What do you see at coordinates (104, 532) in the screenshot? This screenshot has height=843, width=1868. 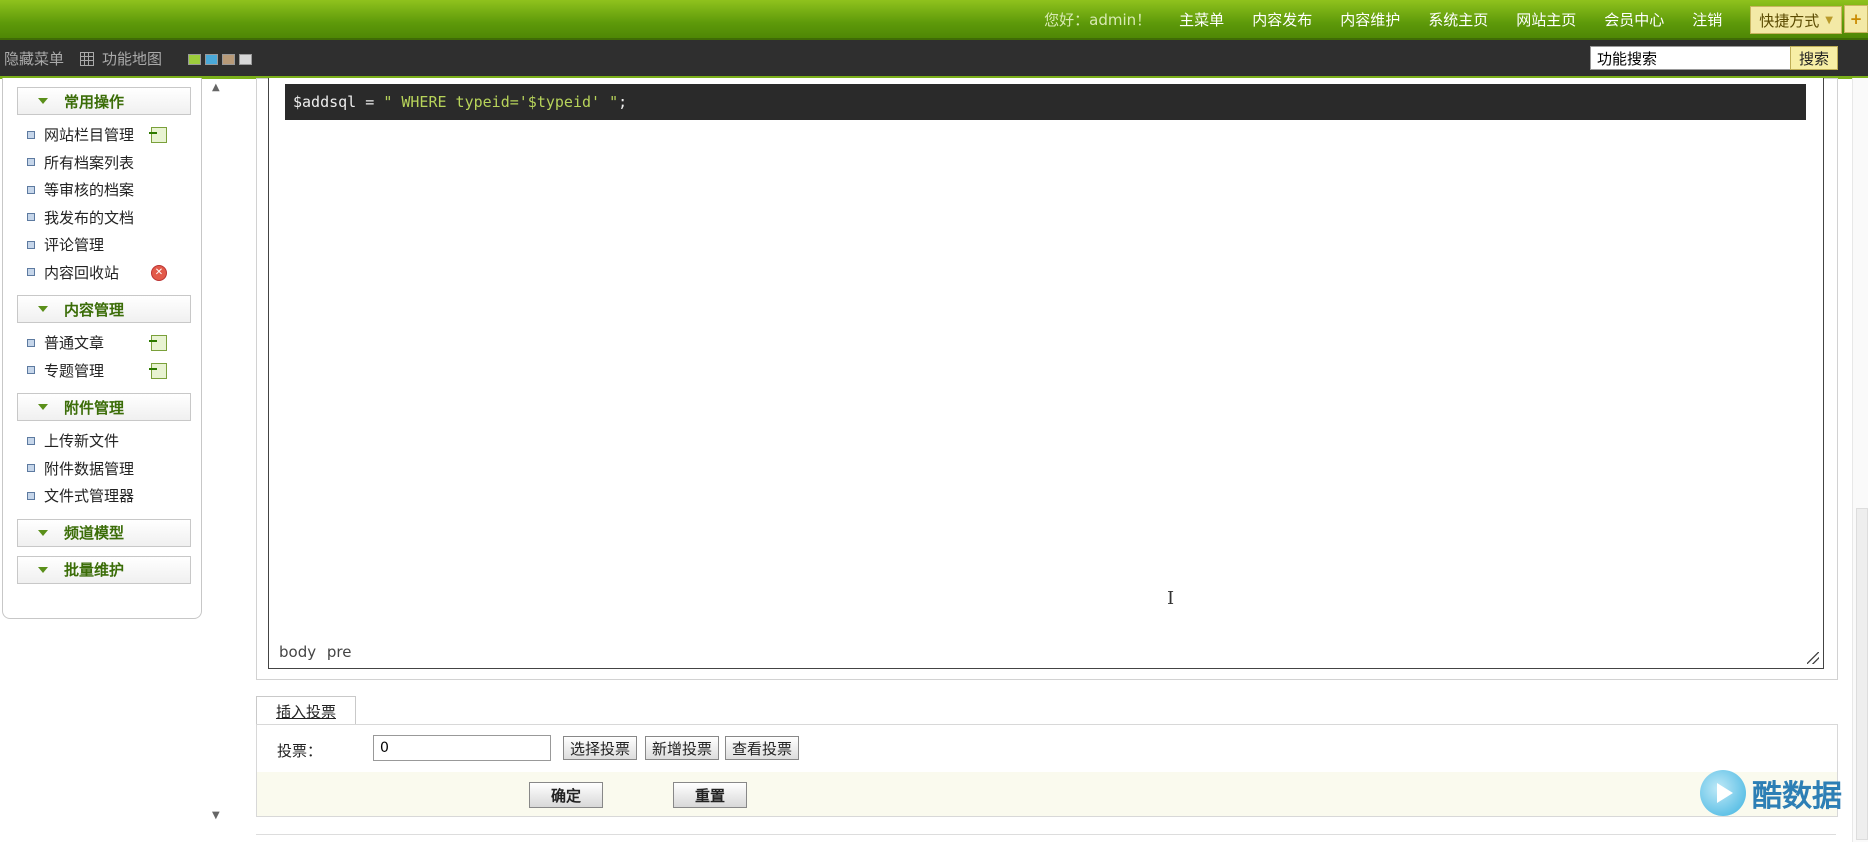 I see `group-channel-models: 频道模型` at bounding box center [104, 532].